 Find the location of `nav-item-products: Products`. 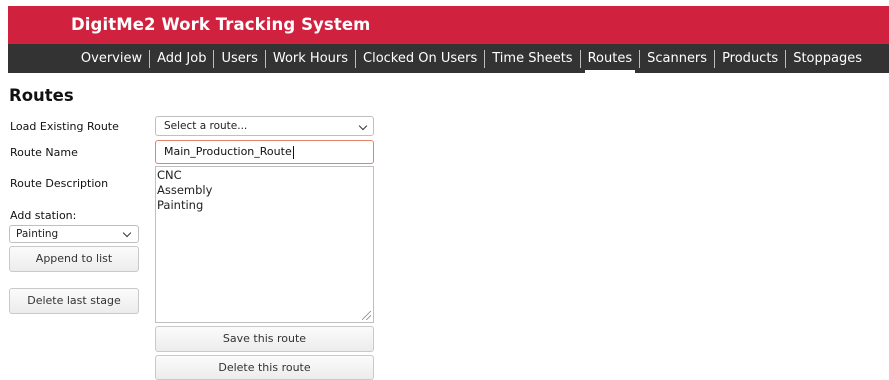

nav-item-products: Products is located at coordinates (750, 58).